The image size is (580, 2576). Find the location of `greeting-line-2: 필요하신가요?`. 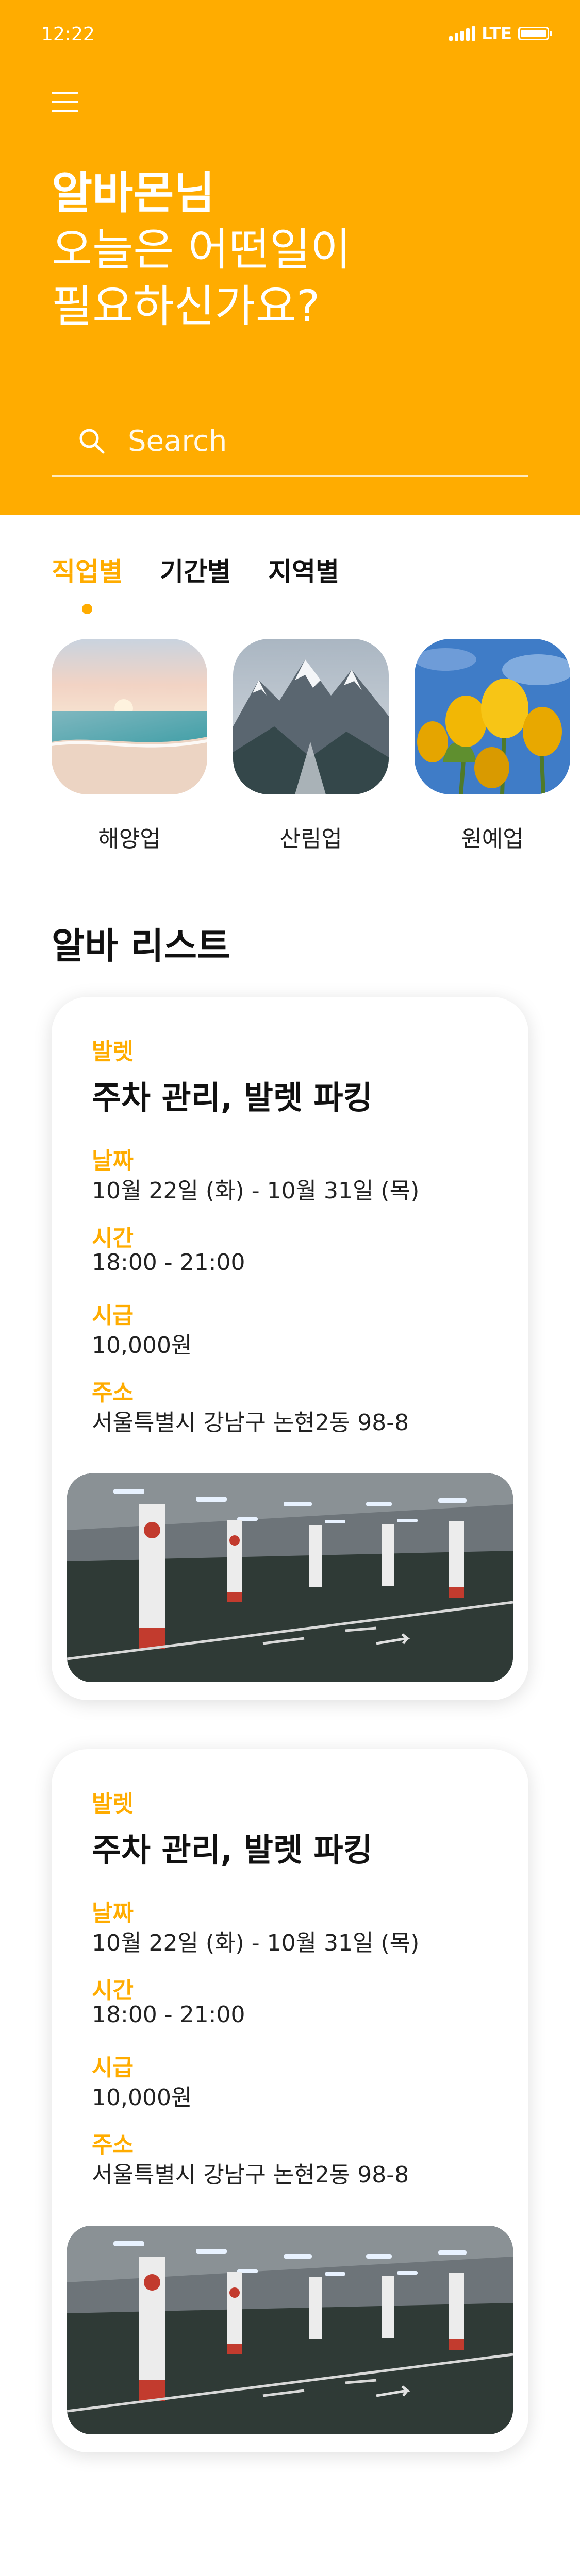

greeting-line-2: 필요하신가요? is located at coordinates (186, 306).